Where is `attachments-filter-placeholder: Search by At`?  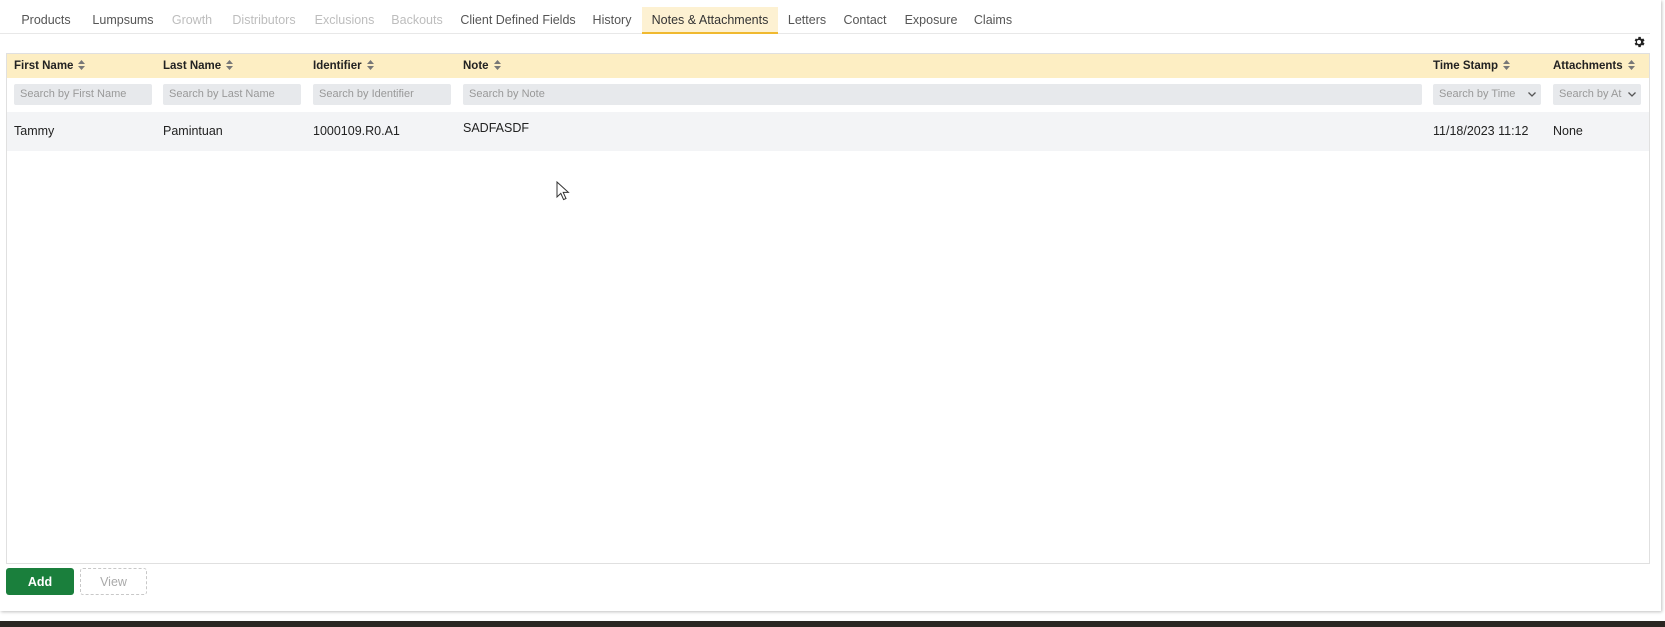
attachments-filter-placeholder: Search by At is located at coordinates (1590, 94).